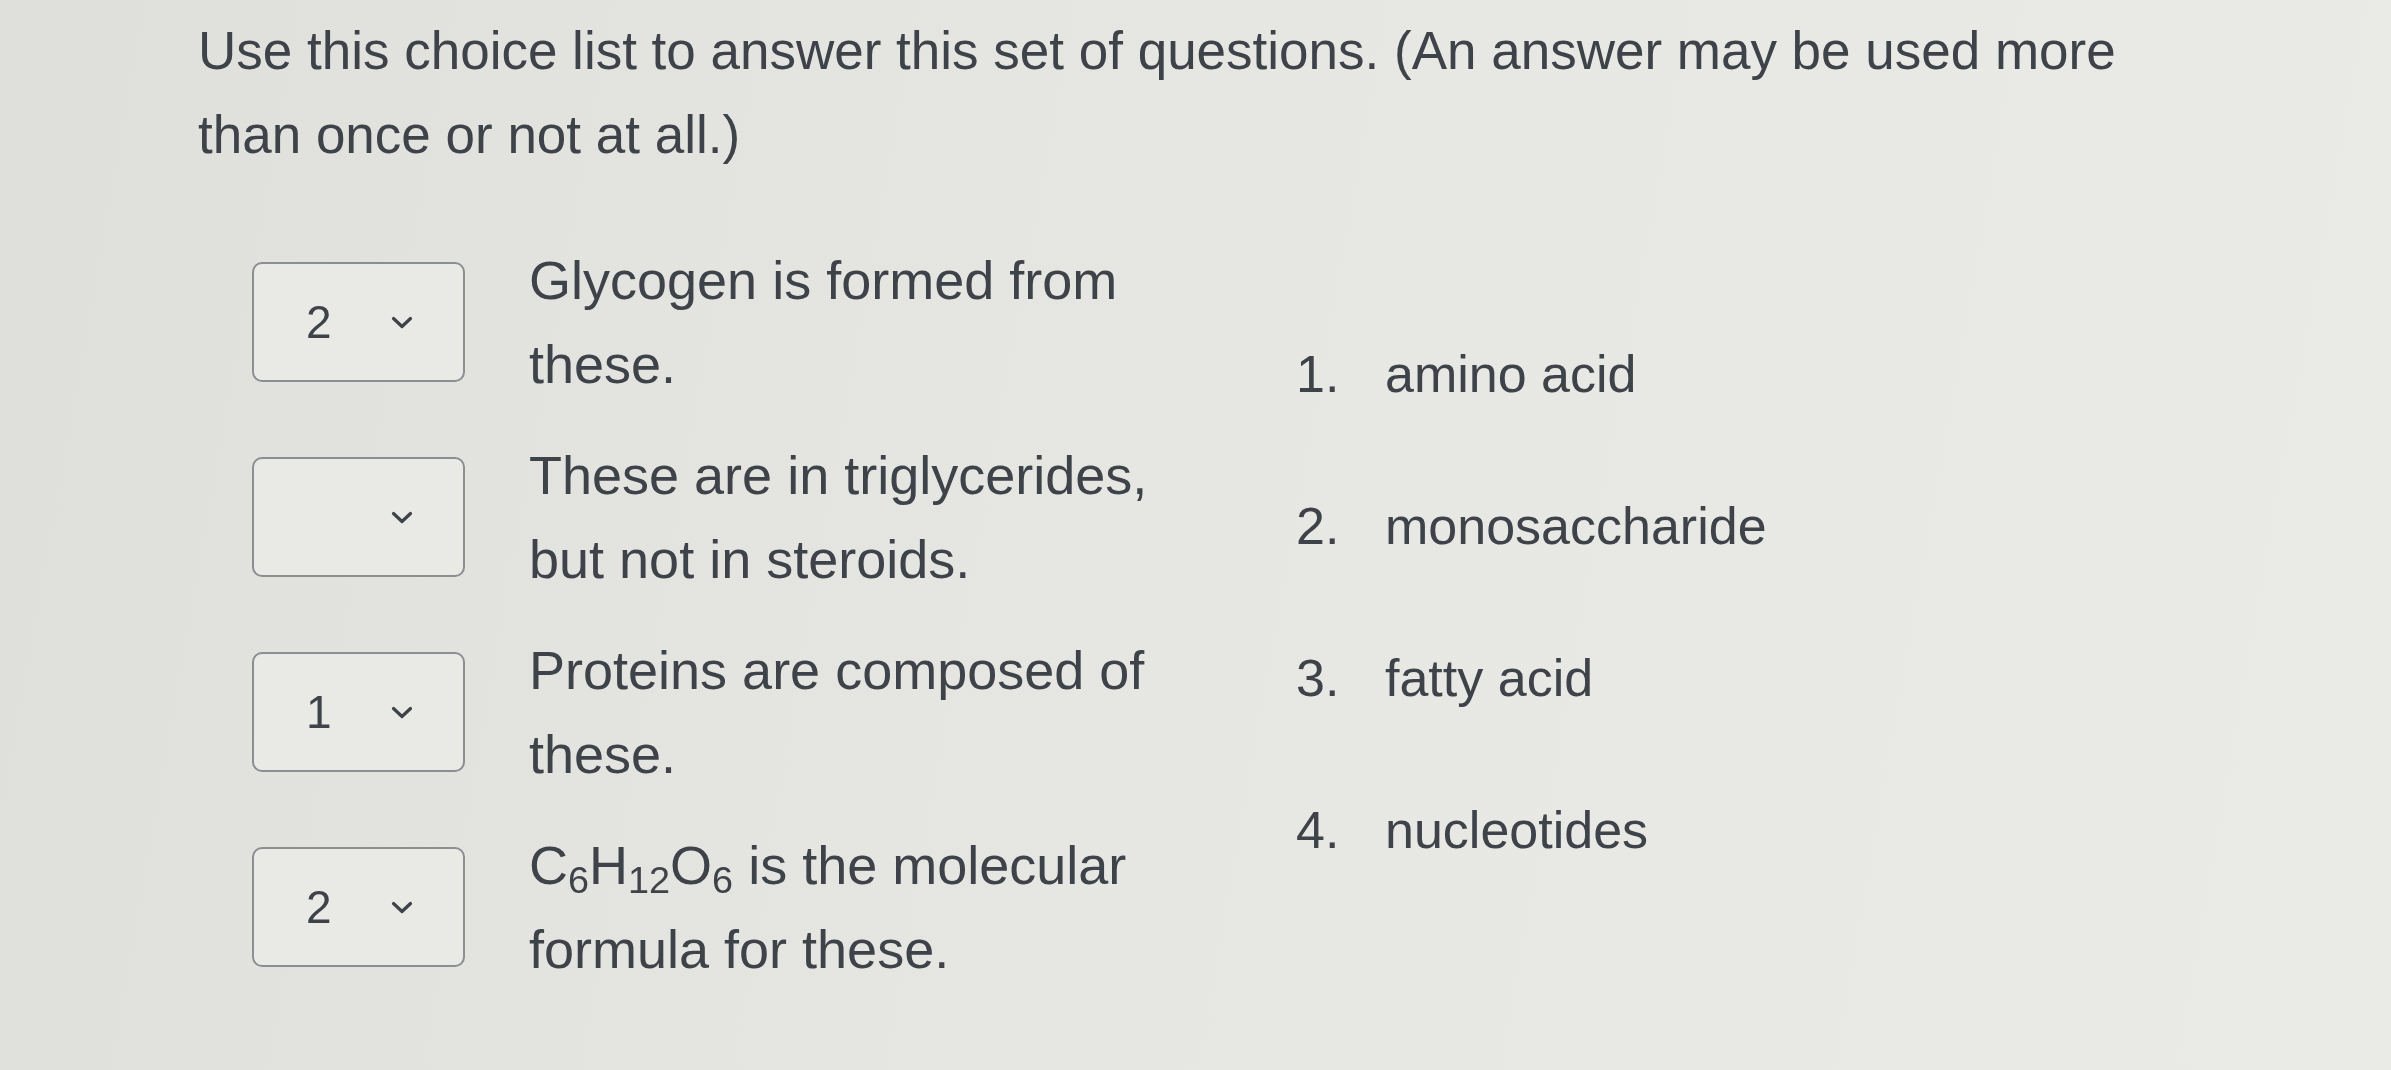 The image size is (2391, 1070). I want to click on choice-number: 4., so click(1318, 830).